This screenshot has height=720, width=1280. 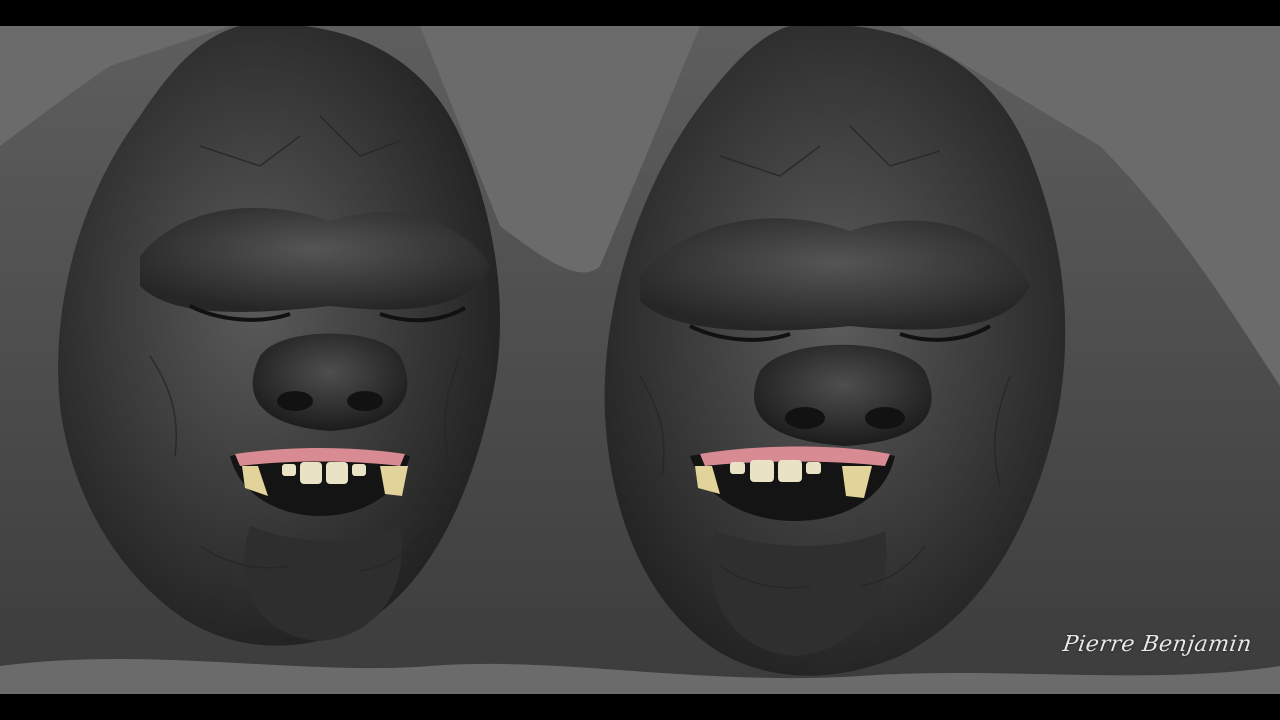 I want to click on letterbox-top-bar, so click(x=640, y=13).